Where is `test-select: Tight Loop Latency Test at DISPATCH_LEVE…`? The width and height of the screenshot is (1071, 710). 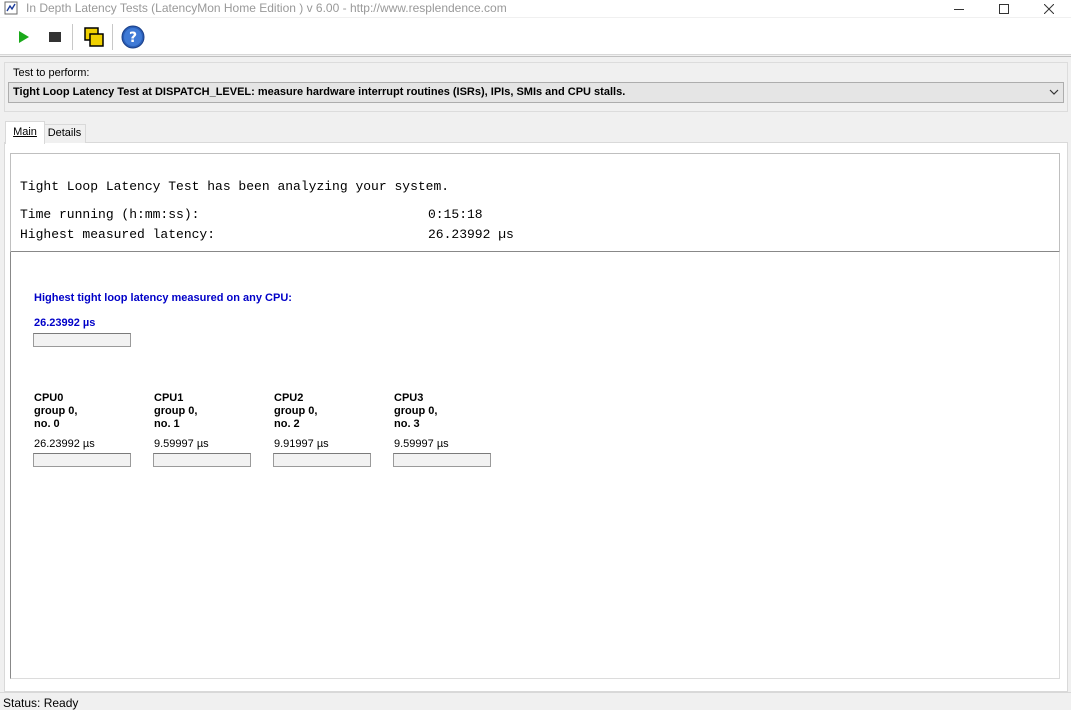 test-select: Tight Loop Latency Test at DISPATCH_LEVE… is located at coordinates (536, 92).